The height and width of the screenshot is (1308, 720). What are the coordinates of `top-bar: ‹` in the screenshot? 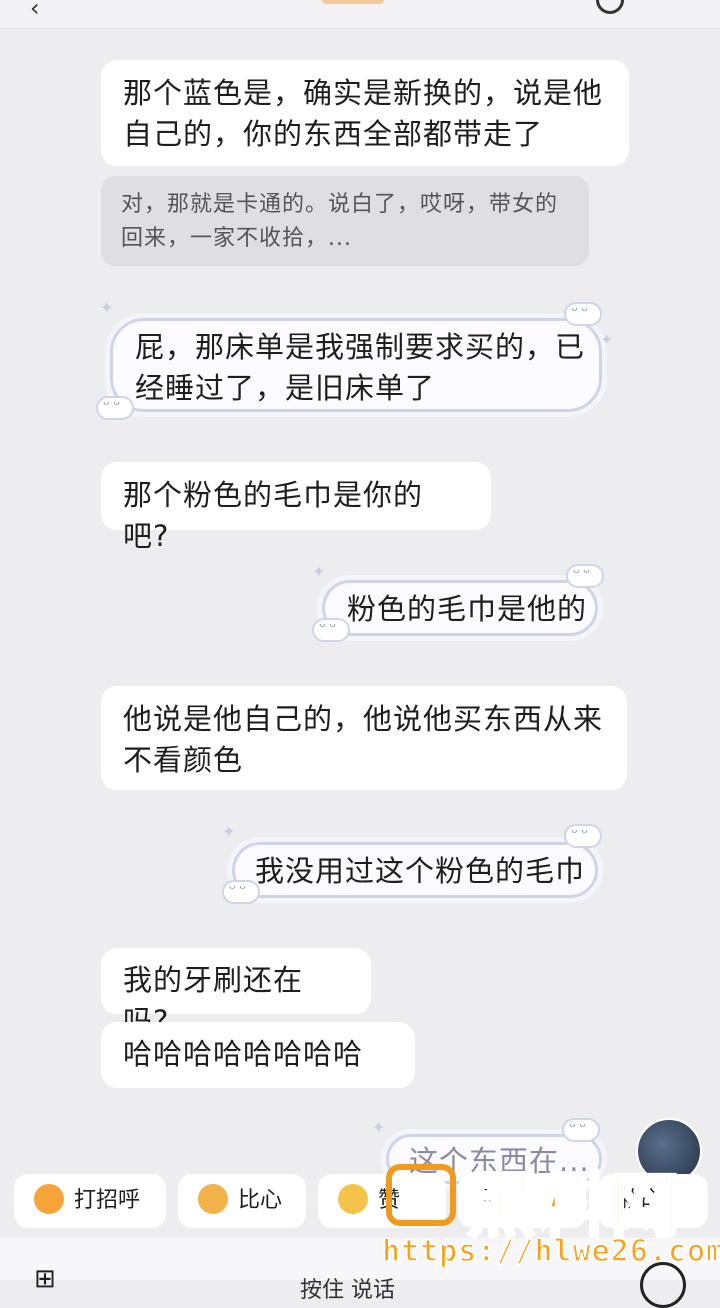 It's located at (360, 14).